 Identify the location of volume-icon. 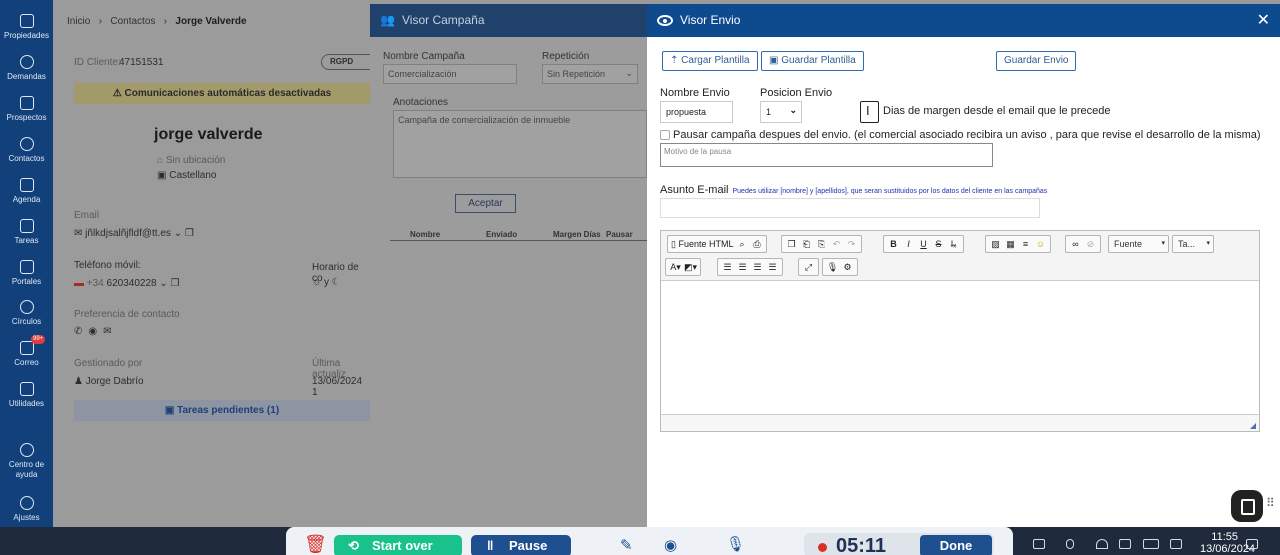
(1125, 544).